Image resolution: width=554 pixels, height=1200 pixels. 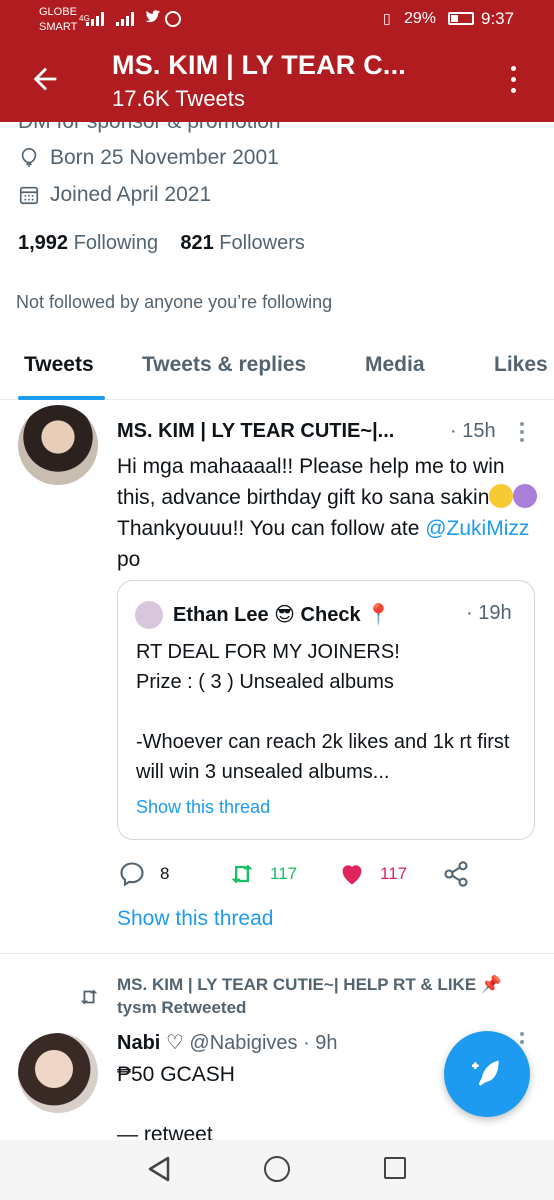 I want to click on pleading-face-icon, so click(x=501, y=496).